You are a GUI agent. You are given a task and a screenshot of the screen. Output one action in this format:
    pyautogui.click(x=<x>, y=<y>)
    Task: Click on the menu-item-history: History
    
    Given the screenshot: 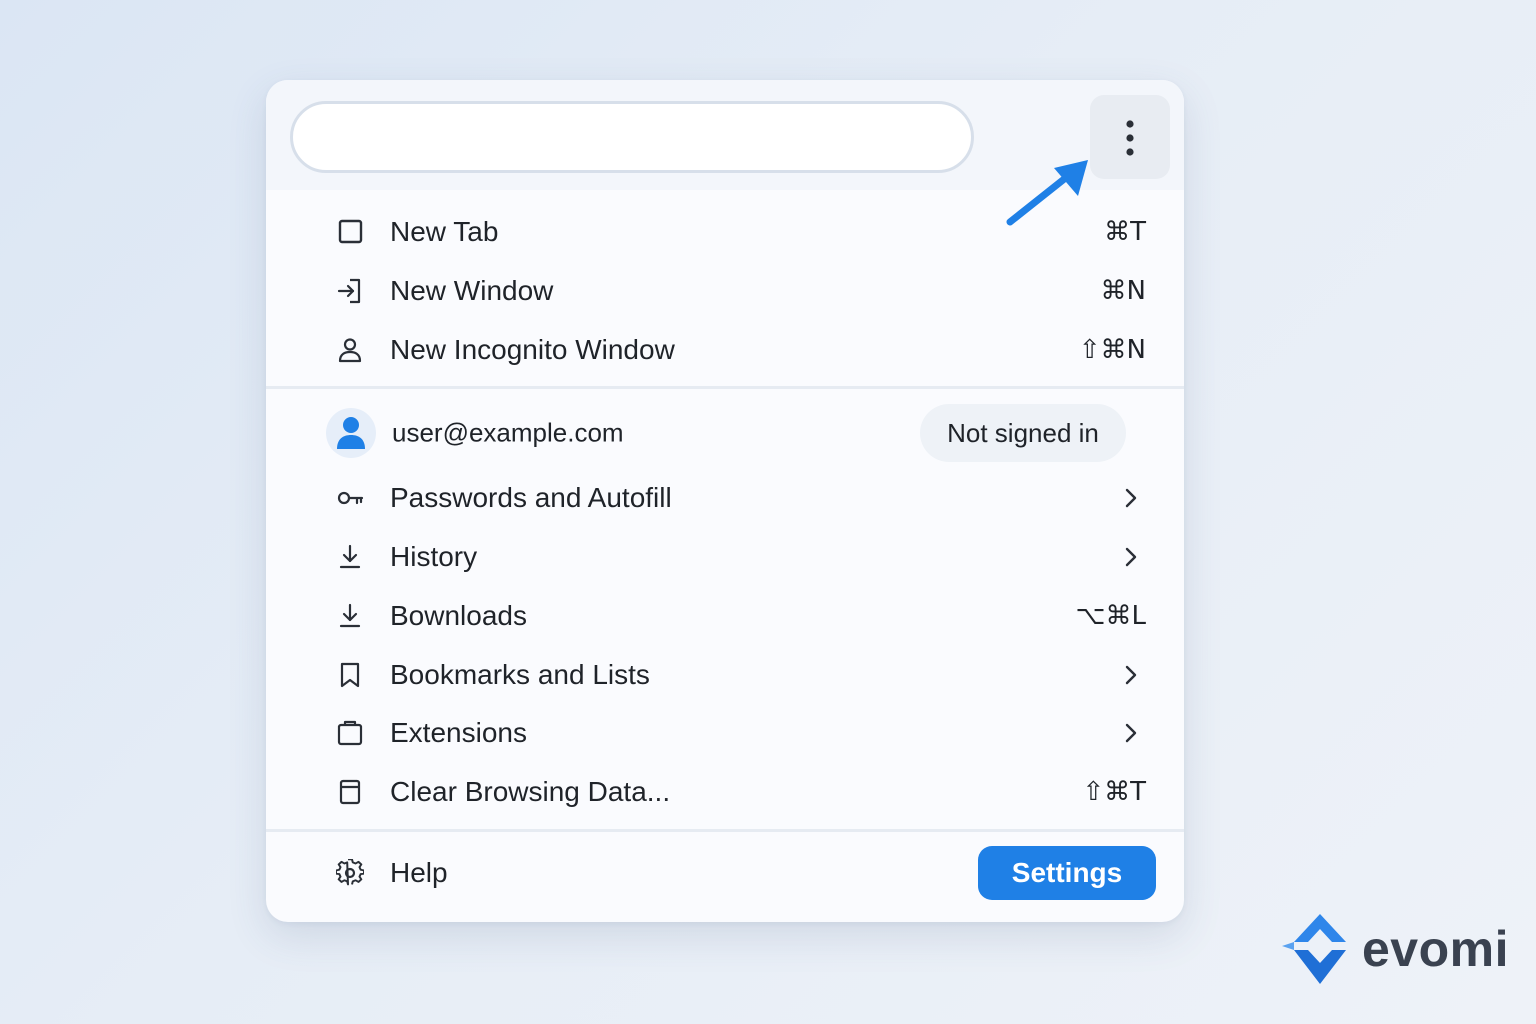 What is the action you would take?
    pyautogui.click(x=725, y=557)
    